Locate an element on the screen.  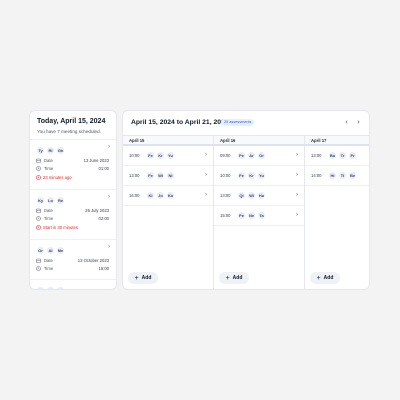
meeting-time: 01:00 is located at coordinates (103, 168).